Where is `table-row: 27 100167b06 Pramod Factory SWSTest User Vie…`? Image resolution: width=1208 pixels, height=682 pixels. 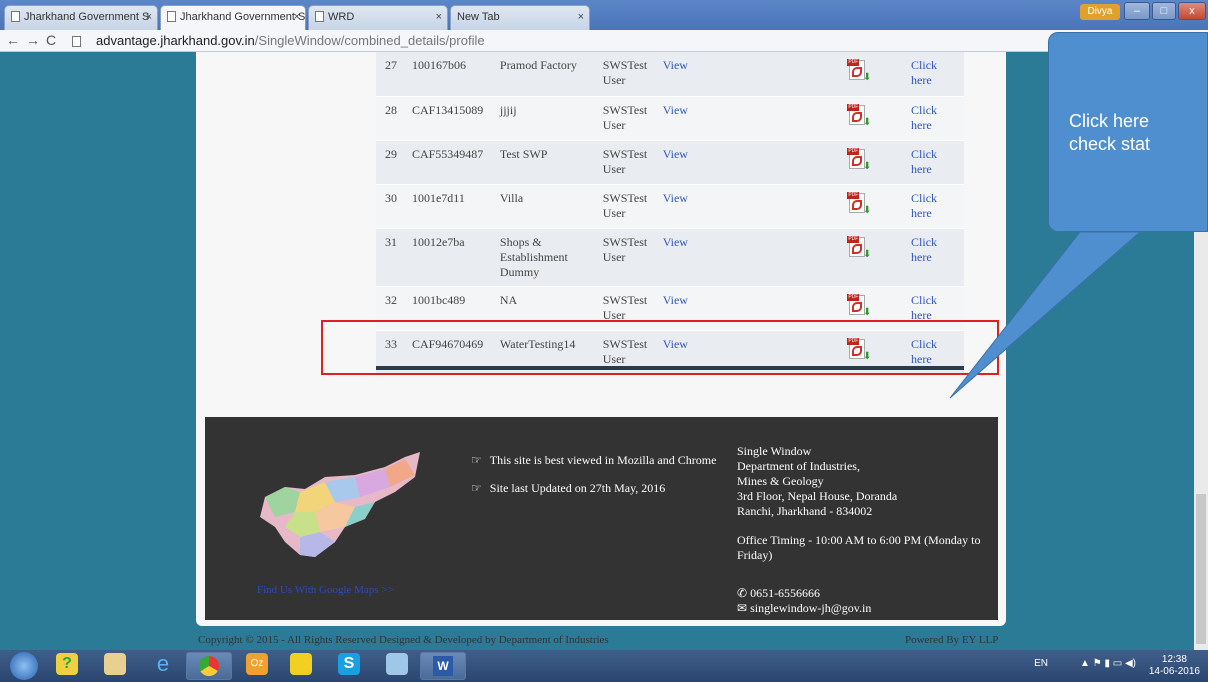
table-row: 27 100167b06 Pramod Factory SWSTest User Vie… is located at coordinates (670, 74).